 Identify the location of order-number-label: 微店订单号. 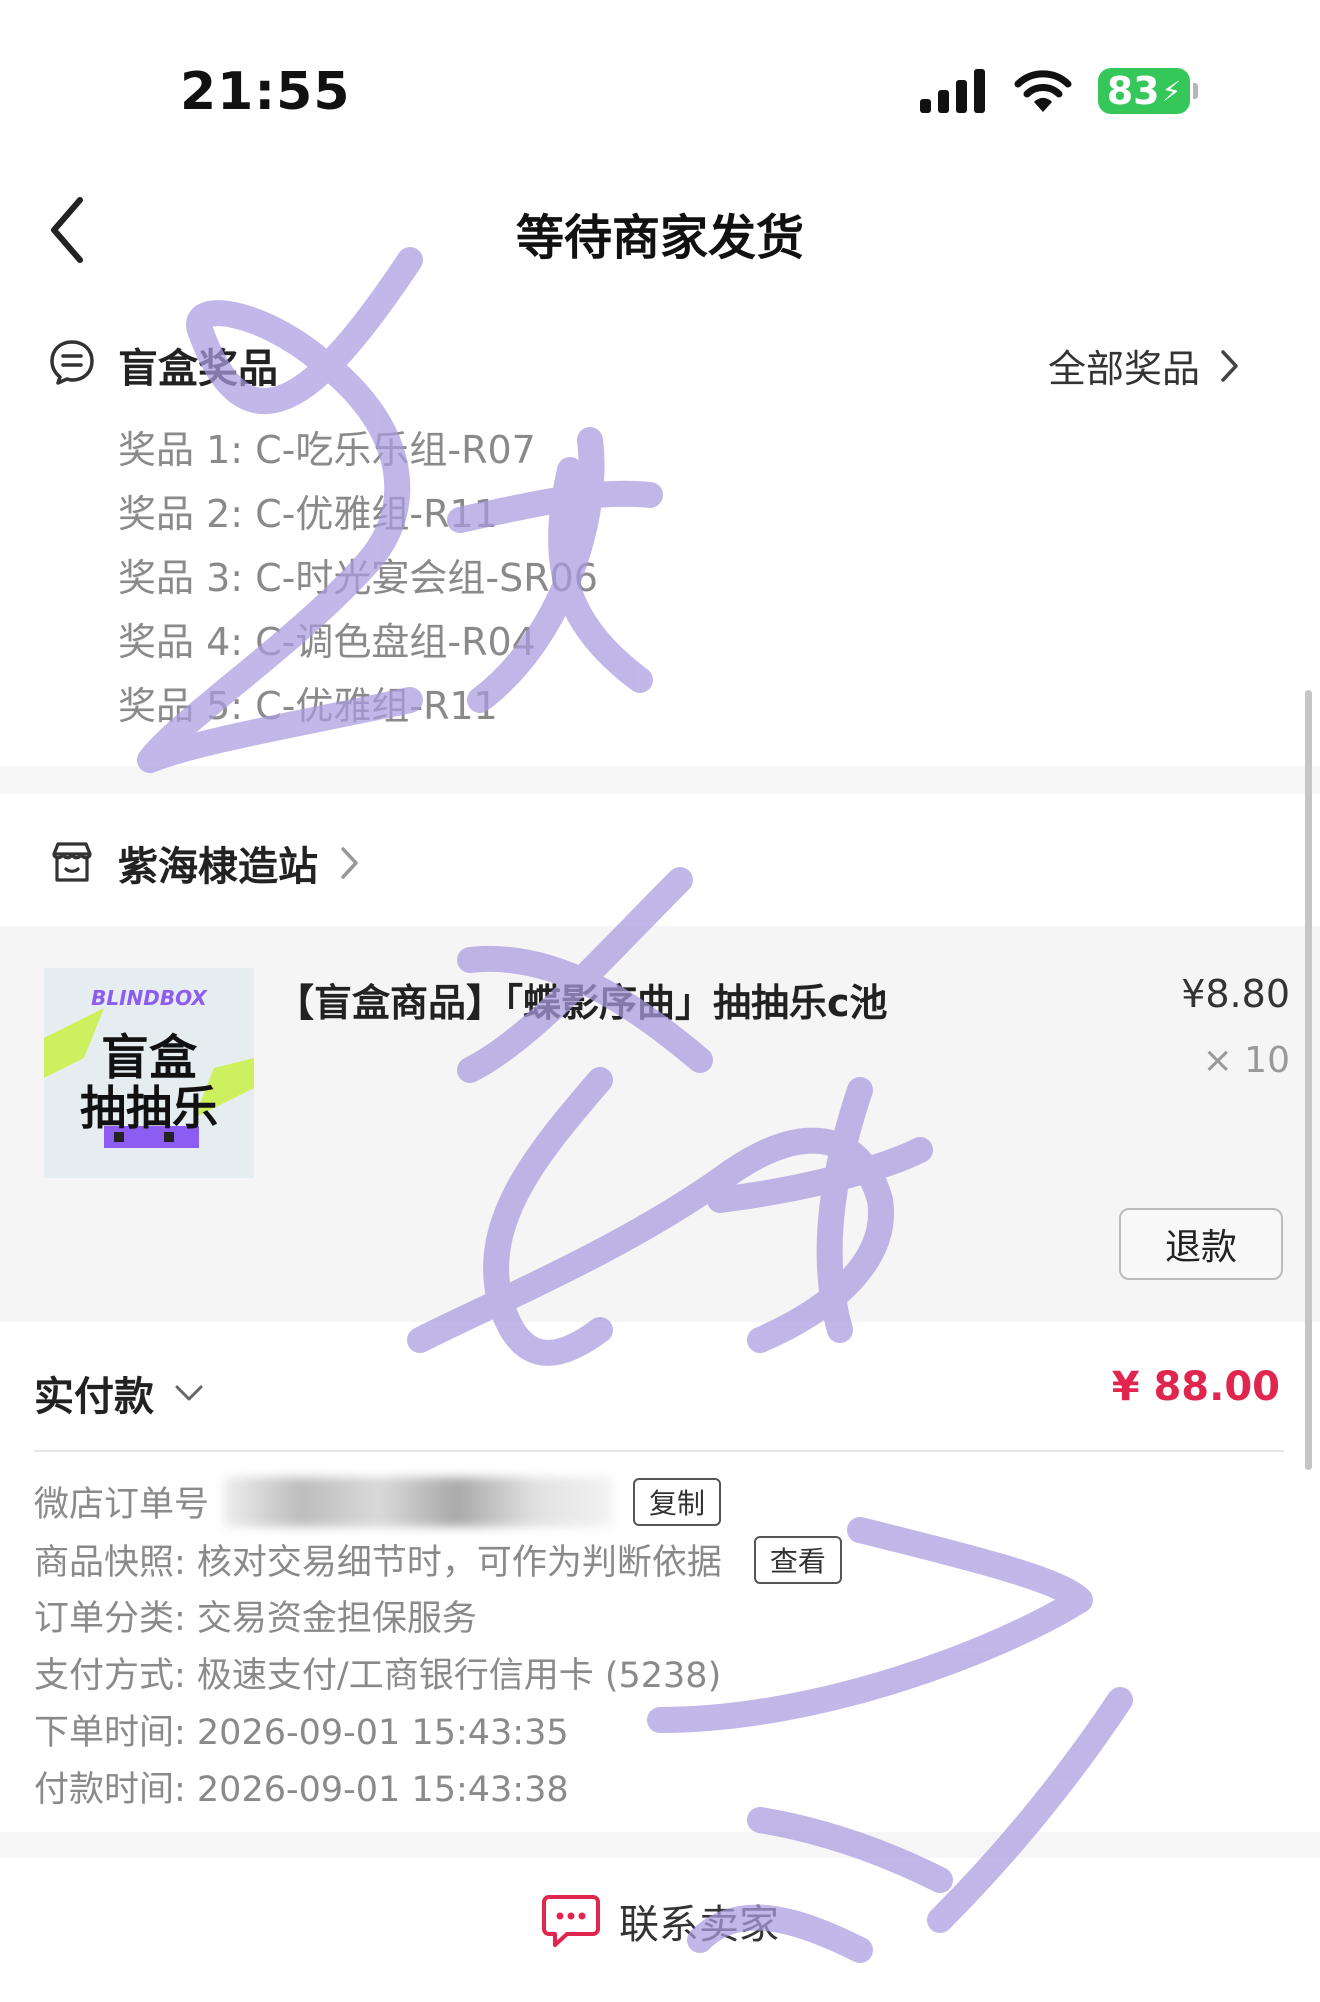
(122, 1505).